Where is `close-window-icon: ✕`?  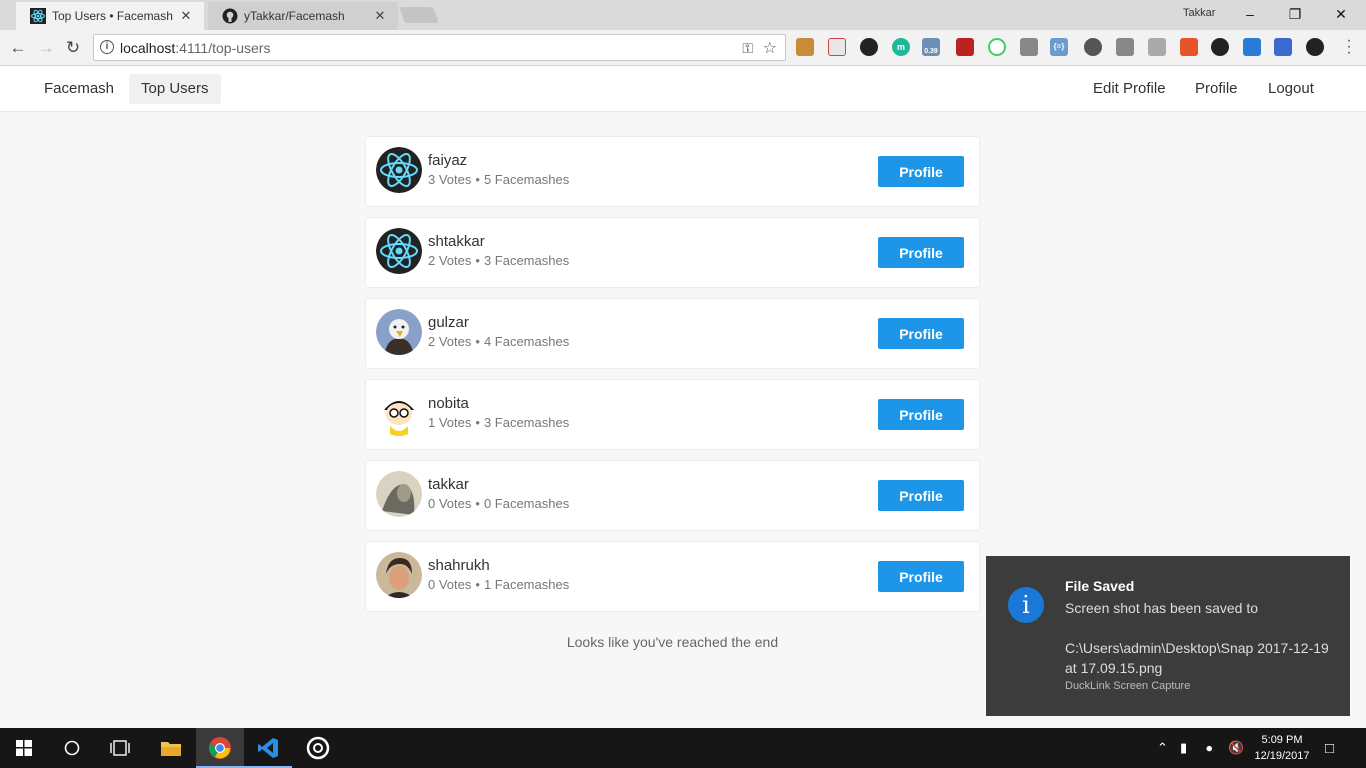
close-window-icon: ✕ is located at coordinates (1341, 14).